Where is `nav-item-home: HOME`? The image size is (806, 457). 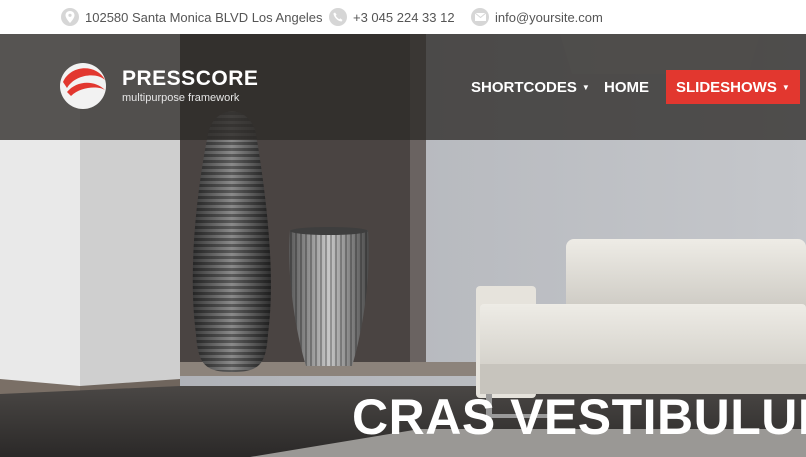
nav-item-home: HOME is located at coordinates (626, 87).